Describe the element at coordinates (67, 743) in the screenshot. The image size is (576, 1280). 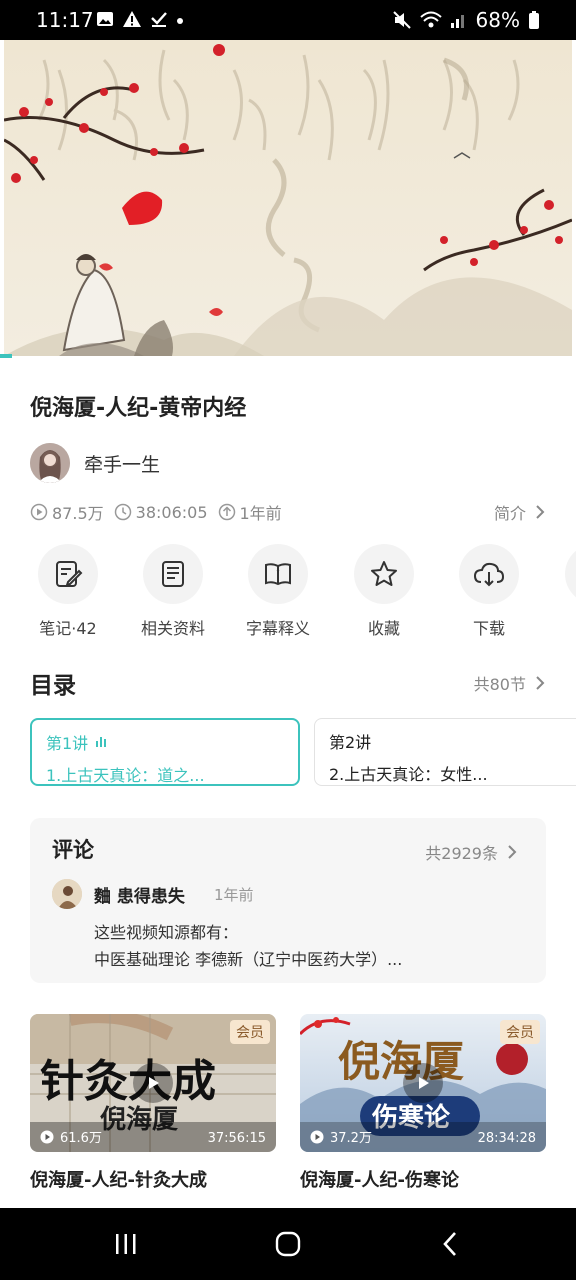
I see `episode-number-text: 第1讲` at that location.